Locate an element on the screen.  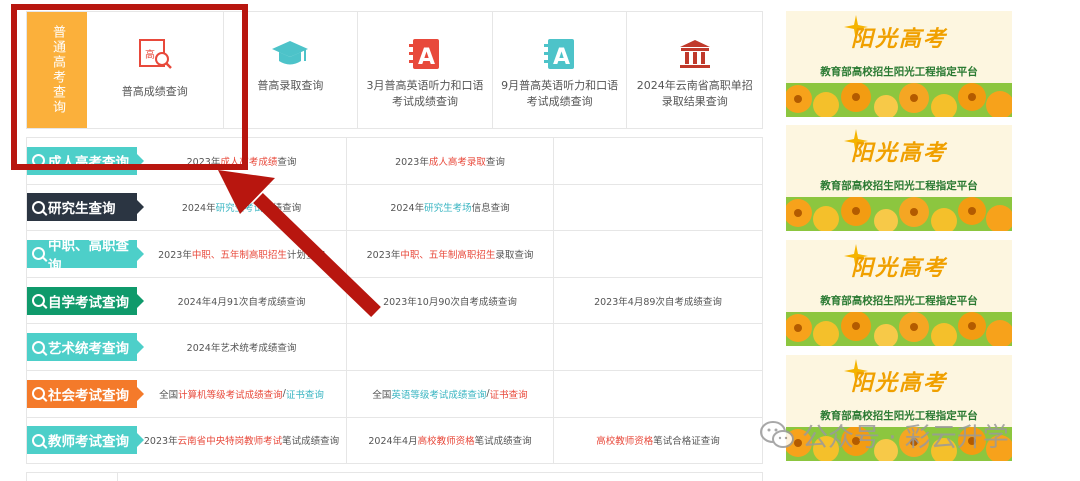
query-link-cell: 2024年4月 高校教师资格 笔试成绩查询 is located at coordinates (450, 440).